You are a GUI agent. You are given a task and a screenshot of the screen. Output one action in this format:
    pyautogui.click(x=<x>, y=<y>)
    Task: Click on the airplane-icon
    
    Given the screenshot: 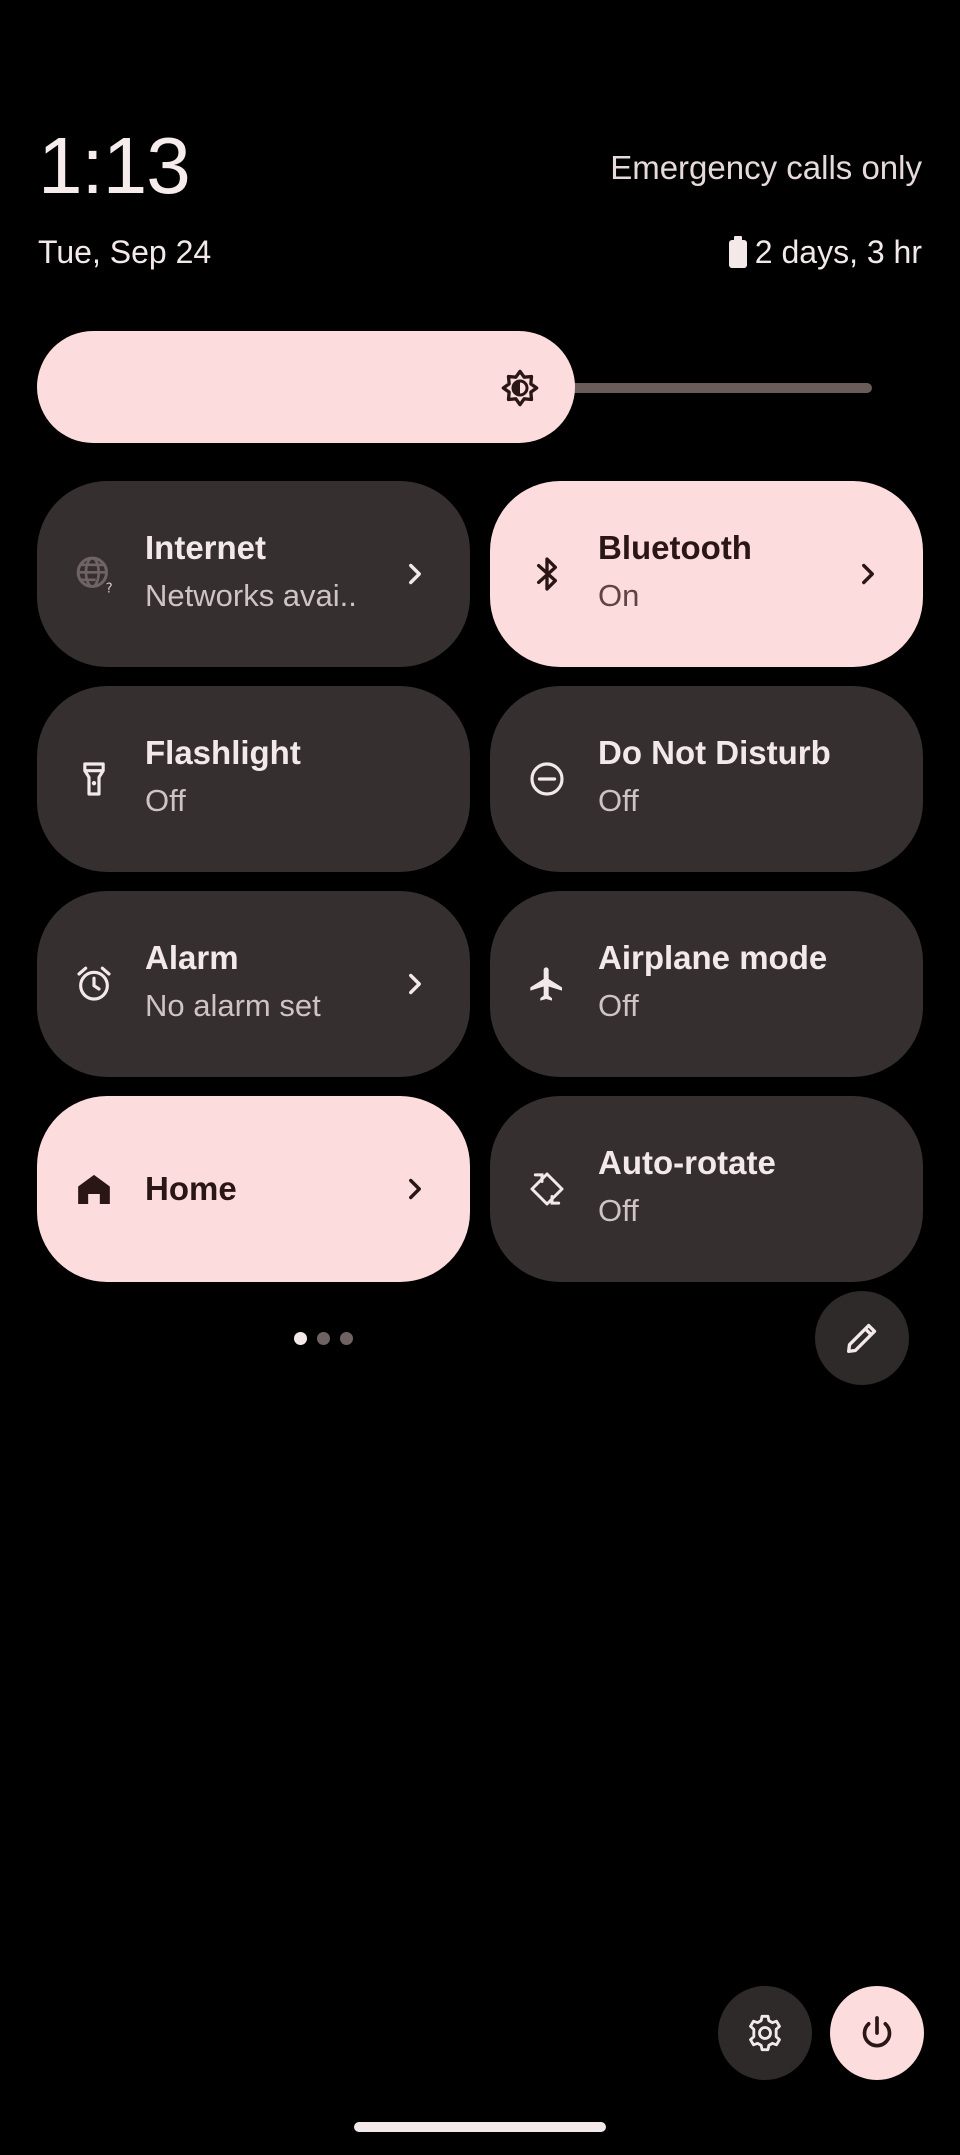 What is the action you would take?
    pyautogui.click(x=546, y=984)
    